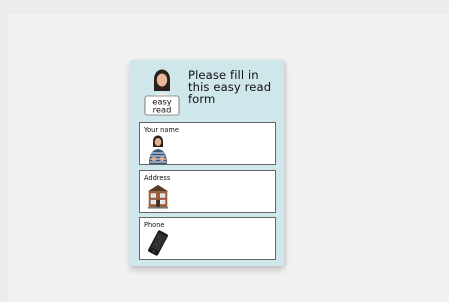 The height and width of the screenshot is (302, 449). Describe the element at coordinates (162, 110) in the screenshot. I see `logo-text-read: read` at that location.